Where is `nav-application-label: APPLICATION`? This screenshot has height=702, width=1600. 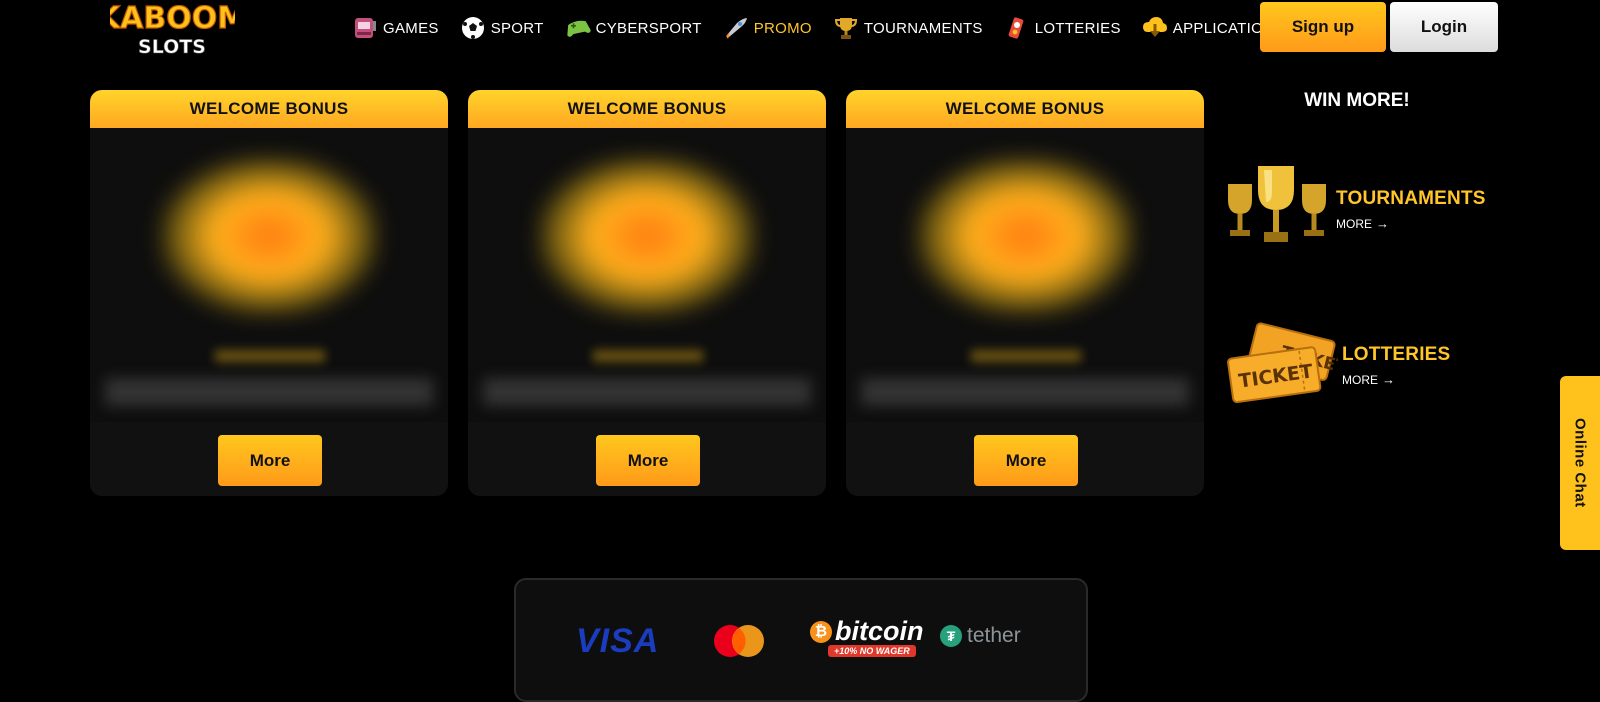 nav-application-label: APPLICATION is located at coordinates (1223, 28).